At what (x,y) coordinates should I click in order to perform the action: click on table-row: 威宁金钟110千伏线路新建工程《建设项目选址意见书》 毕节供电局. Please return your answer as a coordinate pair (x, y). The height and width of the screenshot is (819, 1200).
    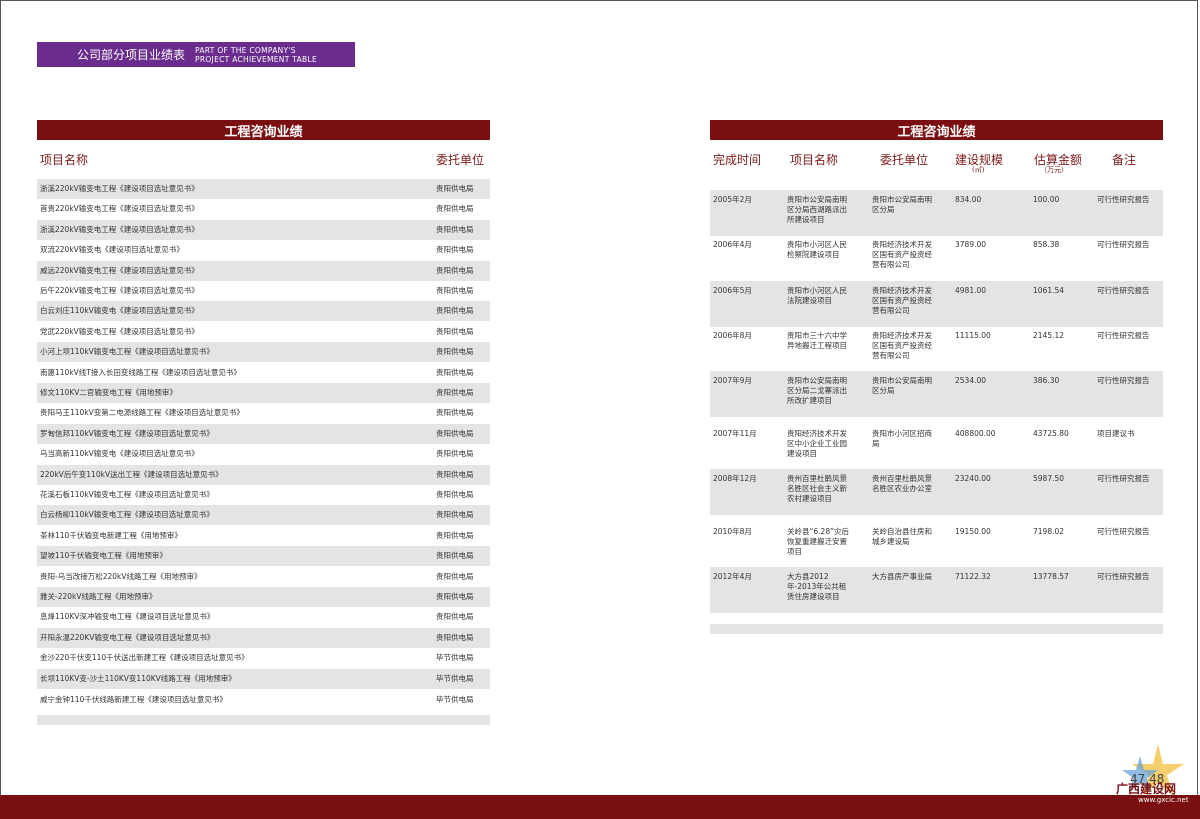
    Looking at the image, I should click on (263, 700).